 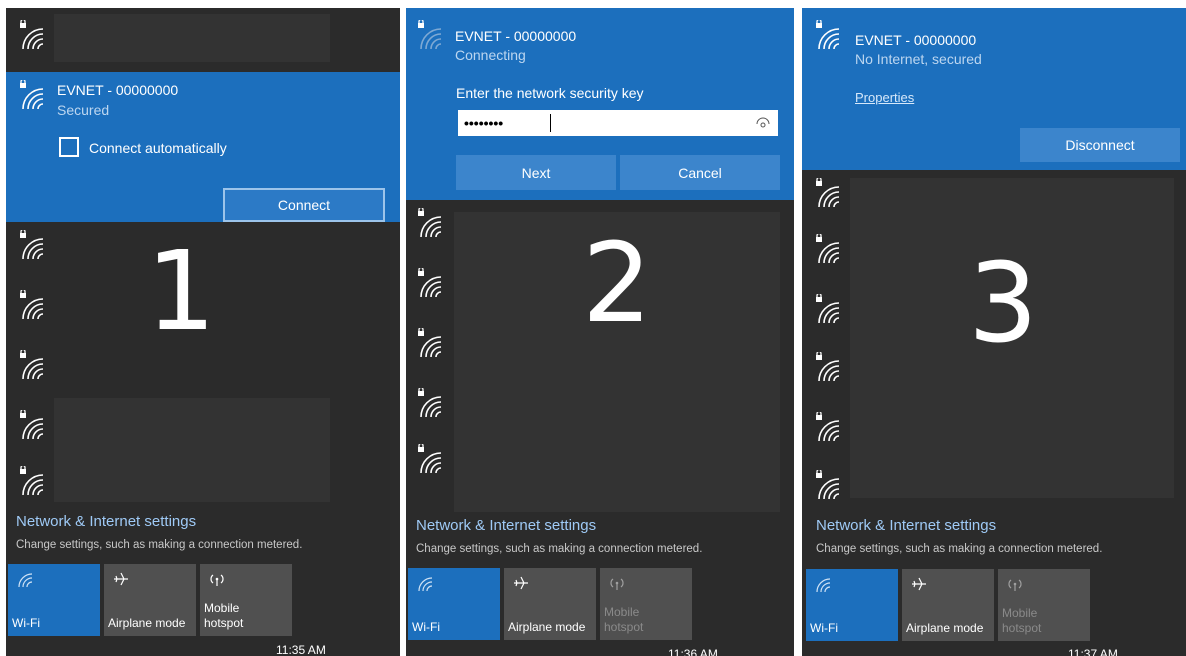 I want to click on cancel-button: Cancel, so click(x=700, y=172).